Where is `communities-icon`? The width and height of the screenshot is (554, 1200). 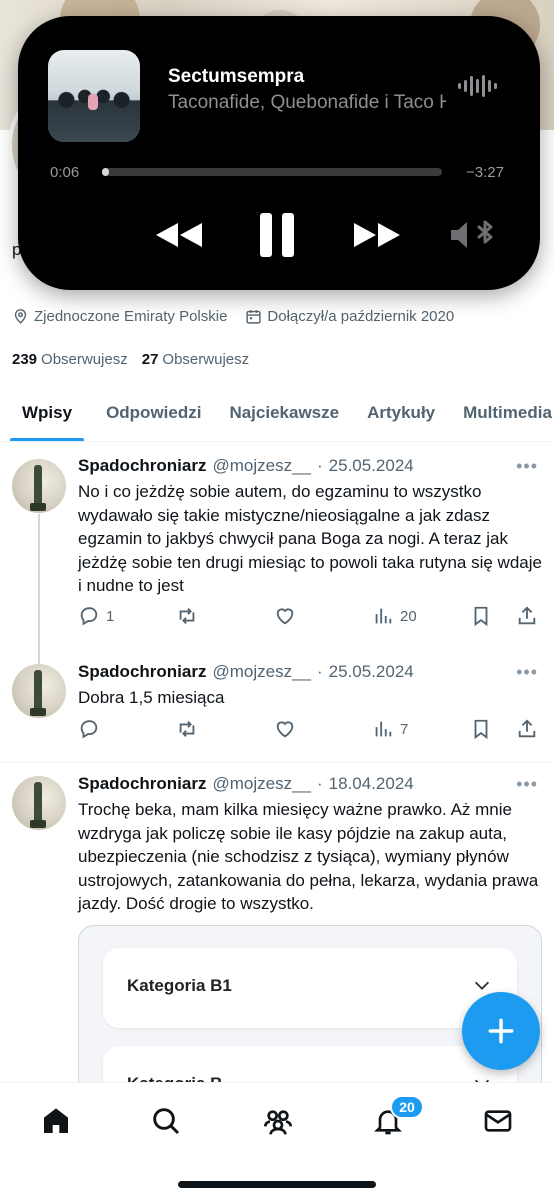 communities-icon is located at coordinates (278, 1122).